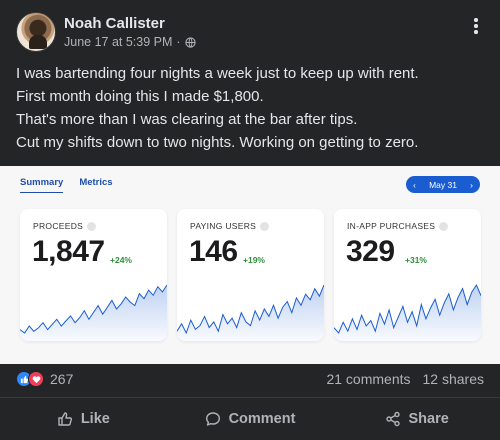 This screenshot has height=440, width=500. What do you see at coordinates (453, 379) in the screenshot?
I see `shares-count-link: 12 shares` at bounding box center [453, 379].